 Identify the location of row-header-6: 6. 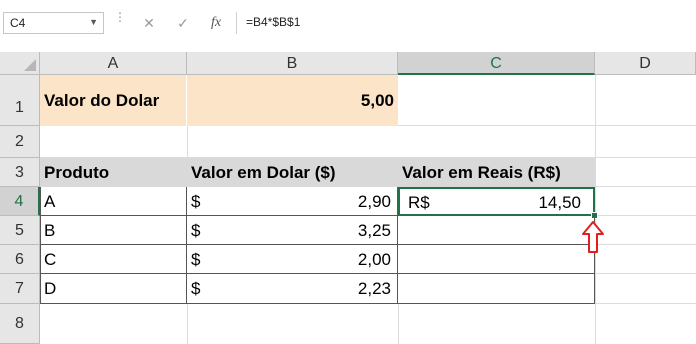
(20, 259).